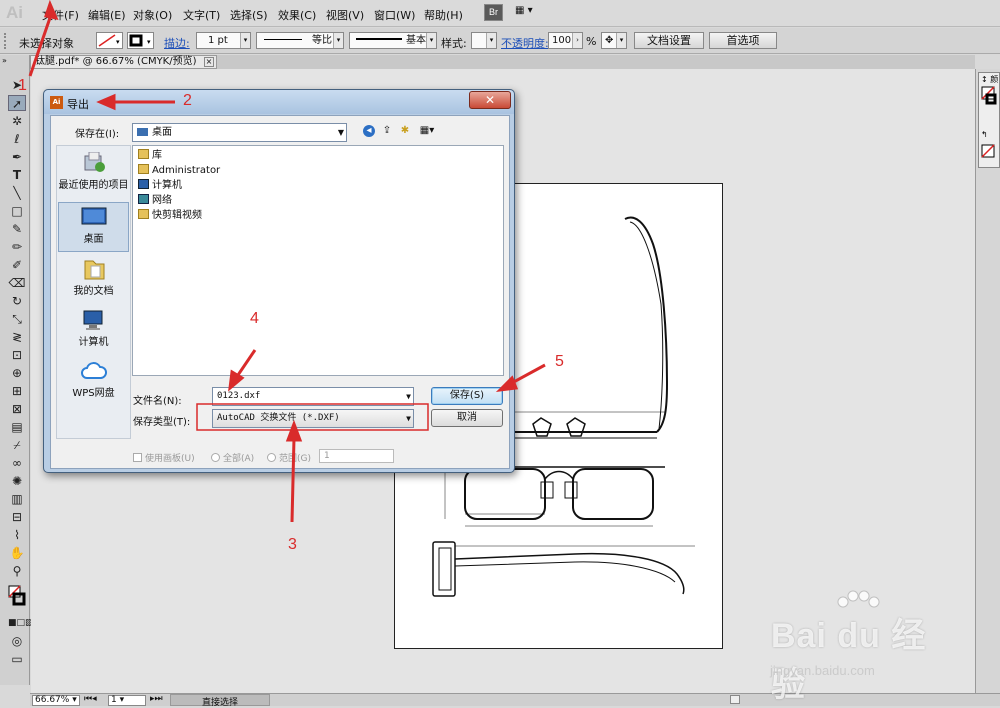 This screenshot has height=708, width=1000. Describe the element at coordinates (525, 43) in the screenshot. I see `opacity-label: 不透明度:` at that location.